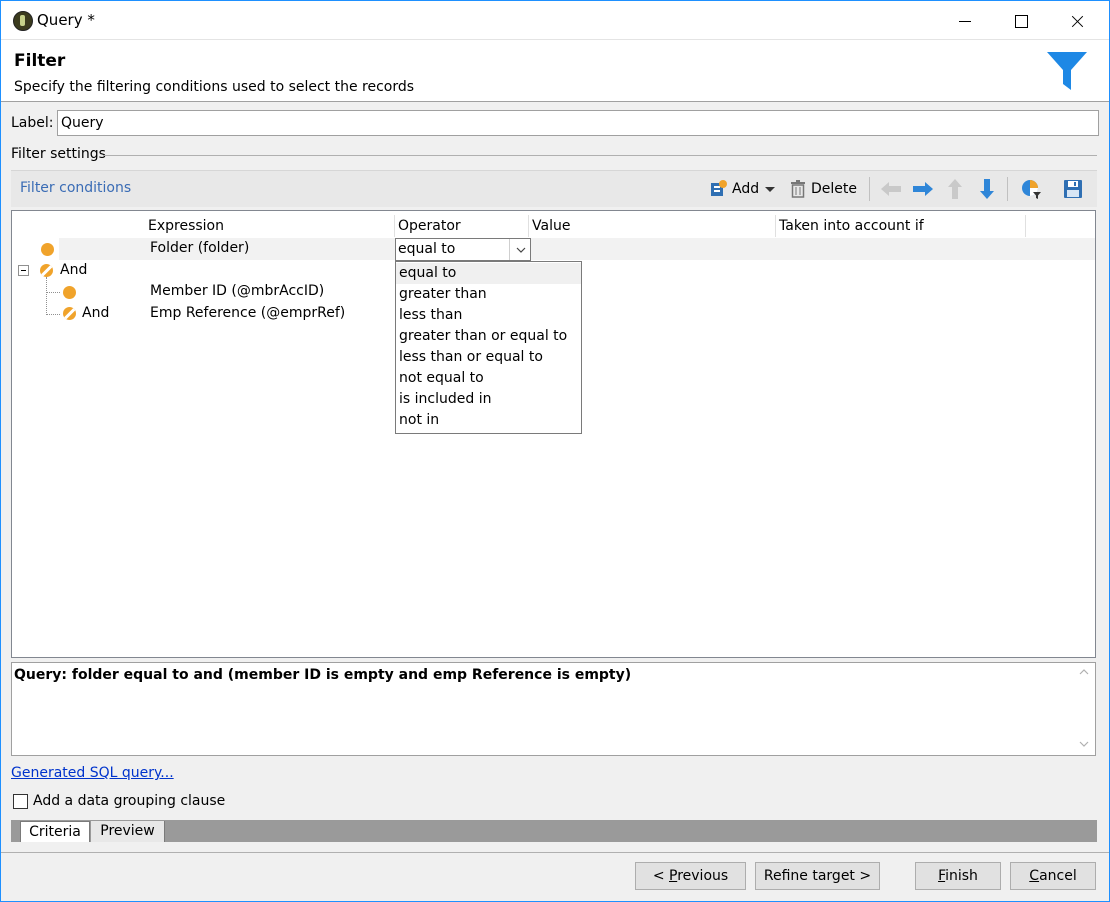 This screenshot has width=1110, height=902. I want to click on minimize-icon, so click(965, 21).